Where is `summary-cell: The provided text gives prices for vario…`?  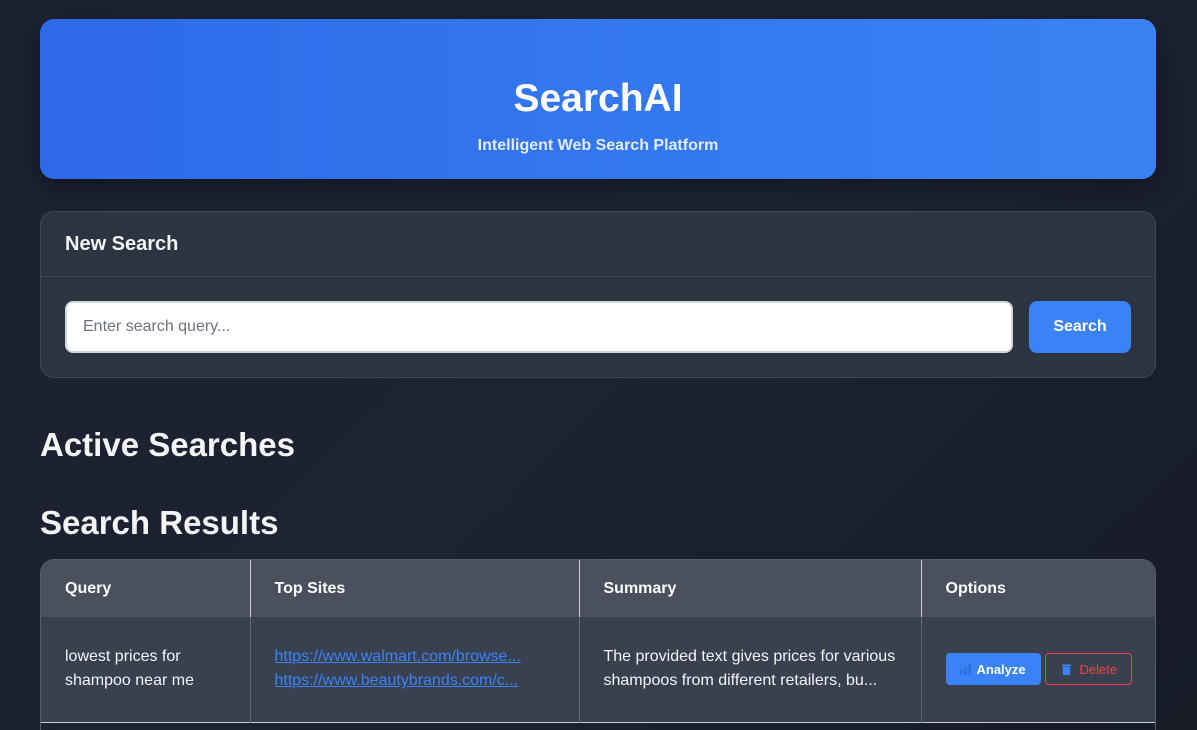 summary-cell: The provided text gives prices for vario… is located at coordinates (750, 669).